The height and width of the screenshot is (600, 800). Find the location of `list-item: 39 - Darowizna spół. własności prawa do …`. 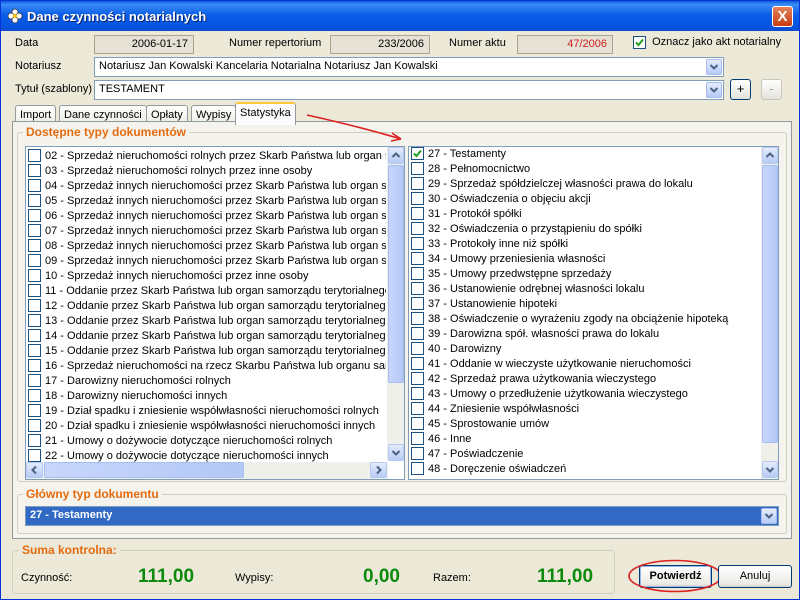

list-item: 39 - Darowizna spół. własności prawa do … is located at coordinates (585, 334).